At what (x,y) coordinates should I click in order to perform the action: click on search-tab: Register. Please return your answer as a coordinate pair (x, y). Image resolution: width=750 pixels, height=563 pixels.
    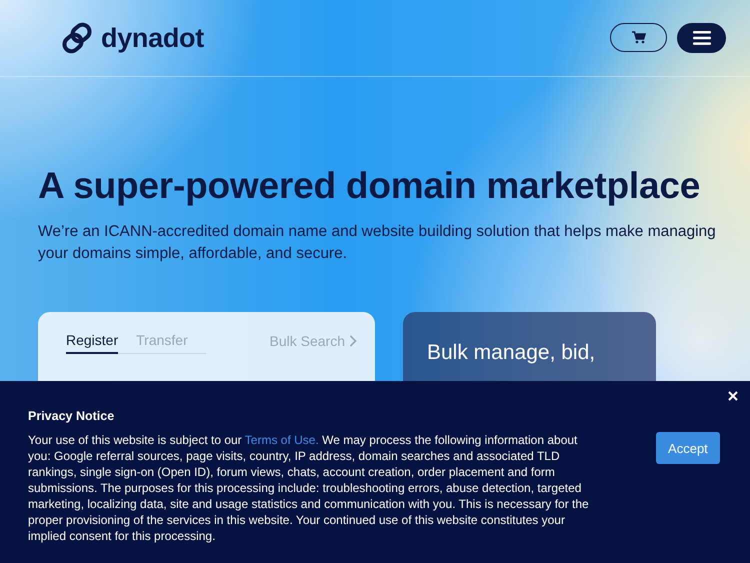
    Looking at the image, I should click on (92, 342).